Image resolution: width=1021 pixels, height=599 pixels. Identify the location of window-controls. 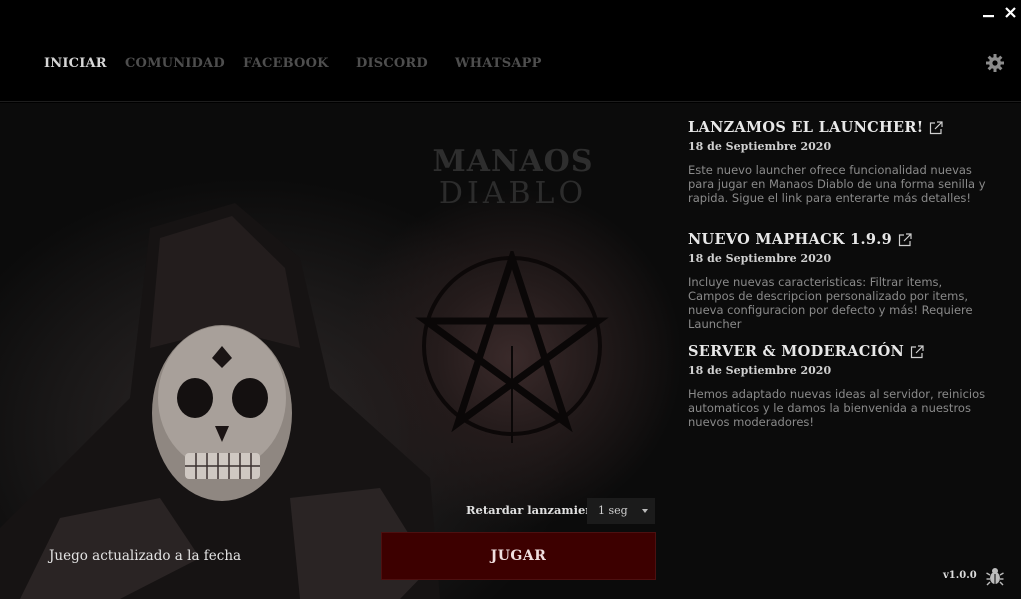
(999, 12).